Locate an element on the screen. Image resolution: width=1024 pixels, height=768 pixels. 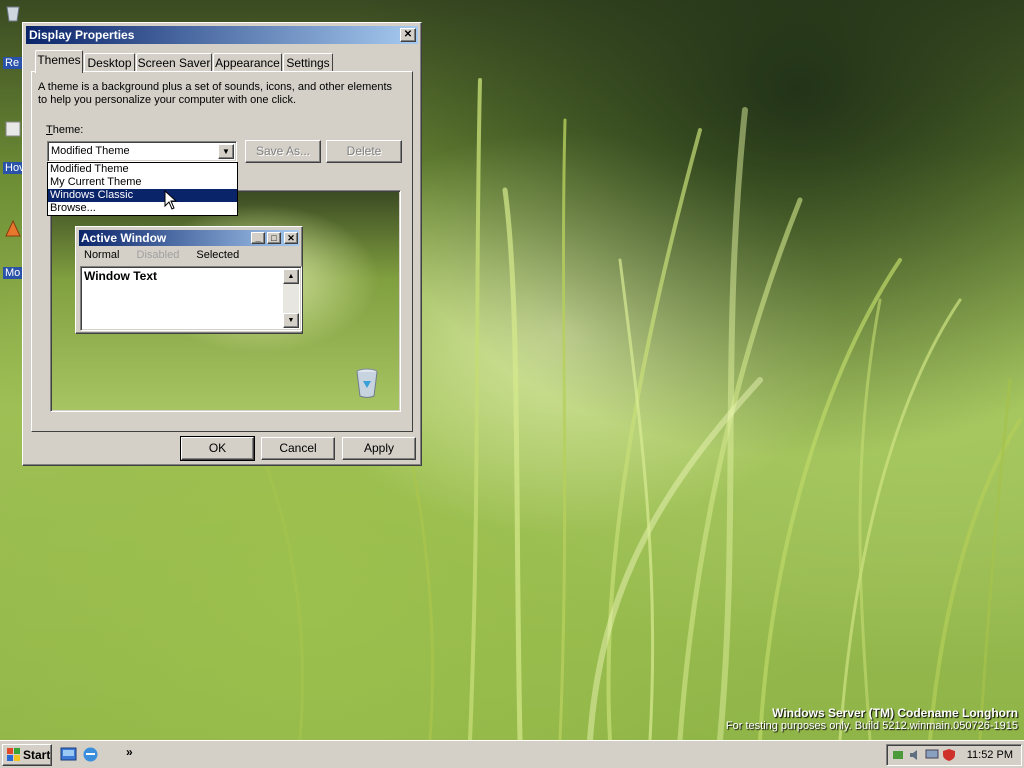
theme-label: Theme: is located at coordinates (65, 130).